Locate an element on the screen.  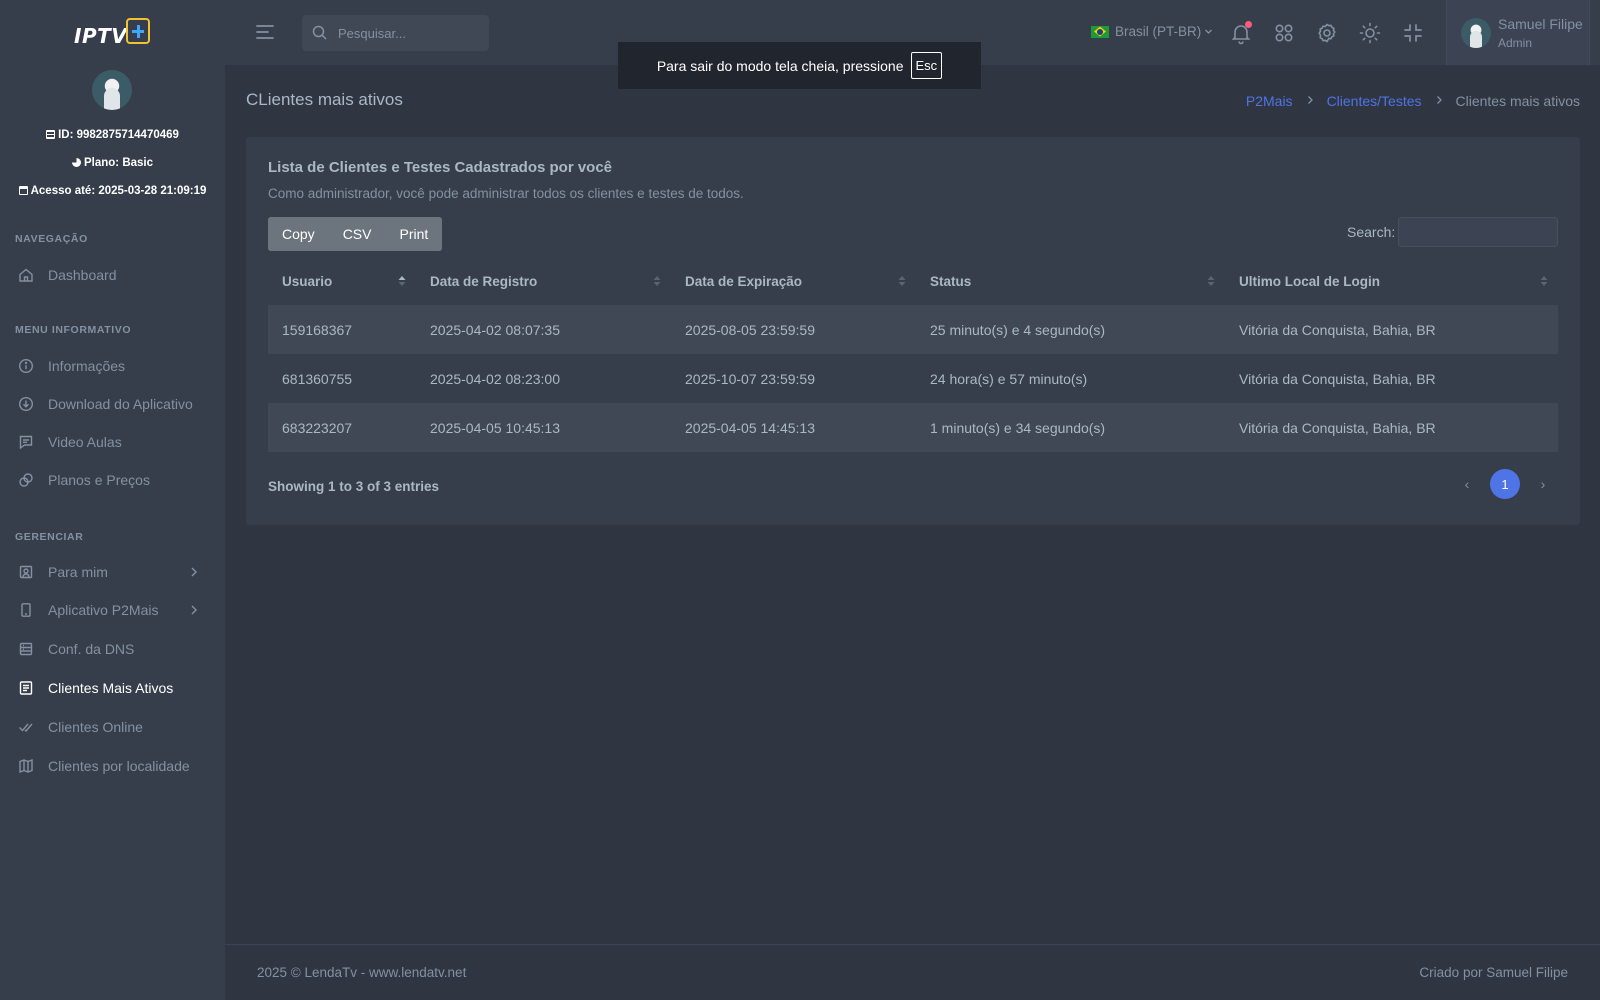
gear-icon is located at coordinates (1327, 33).